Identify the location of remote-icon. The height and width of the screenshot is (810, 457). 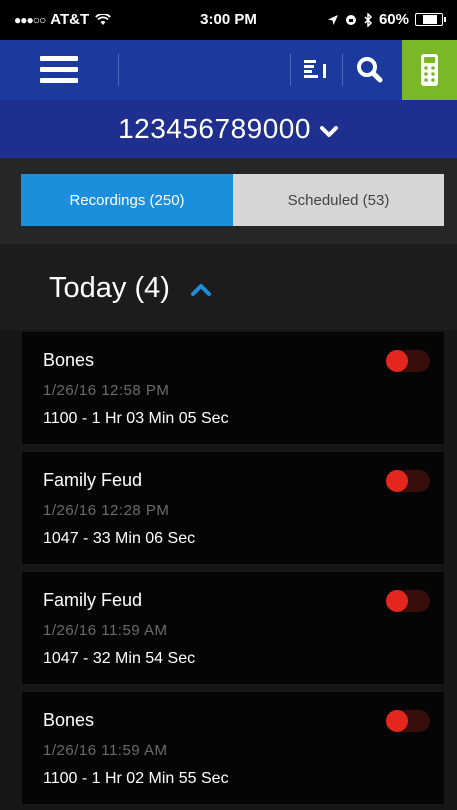
(429, 70).